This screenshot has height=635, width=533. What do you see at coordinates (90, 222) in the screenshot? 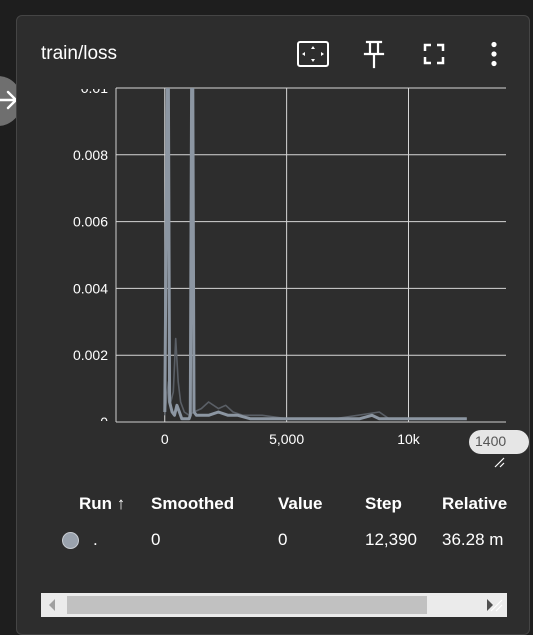
I see `y-tick-label: 0.006` at bounding box center [90, 222].